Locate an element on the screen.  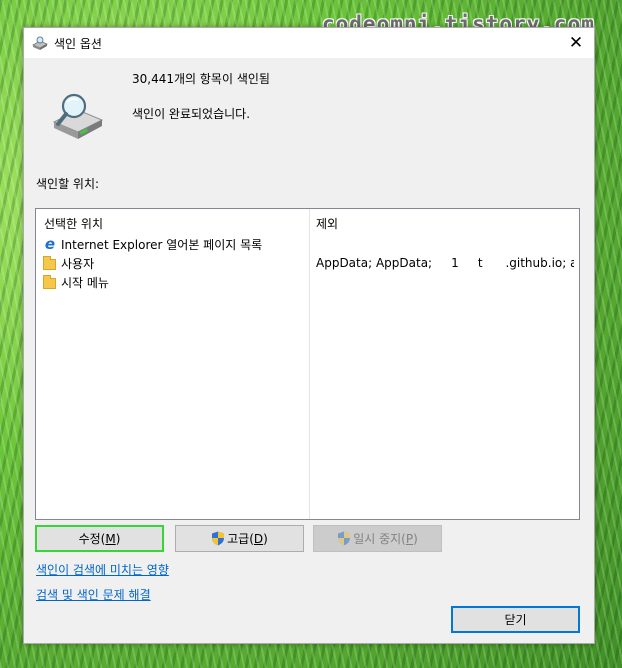
location-name: 시작 메뉴 is located at coordinates (85, 282).